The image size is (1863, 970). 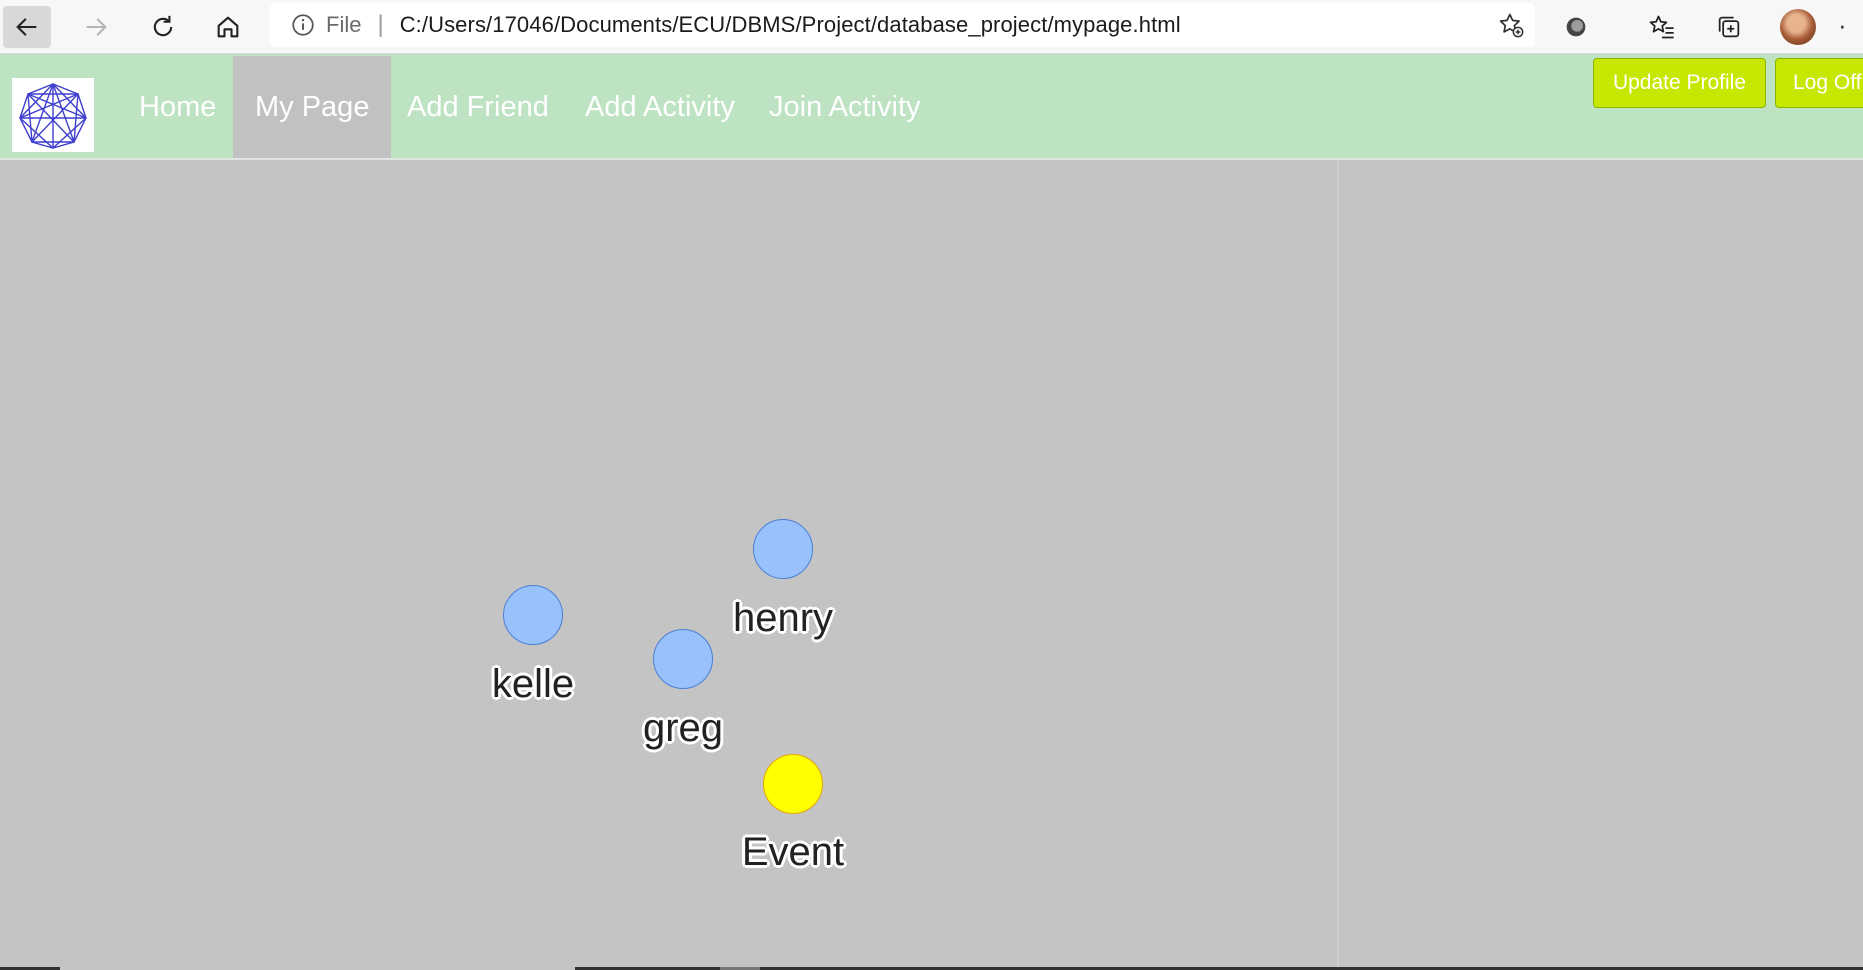 What do you see at coordinates (478, 107) in the screenshot?
I see `nav-add-friend: Add Friend` at bounding box center [478, 107].